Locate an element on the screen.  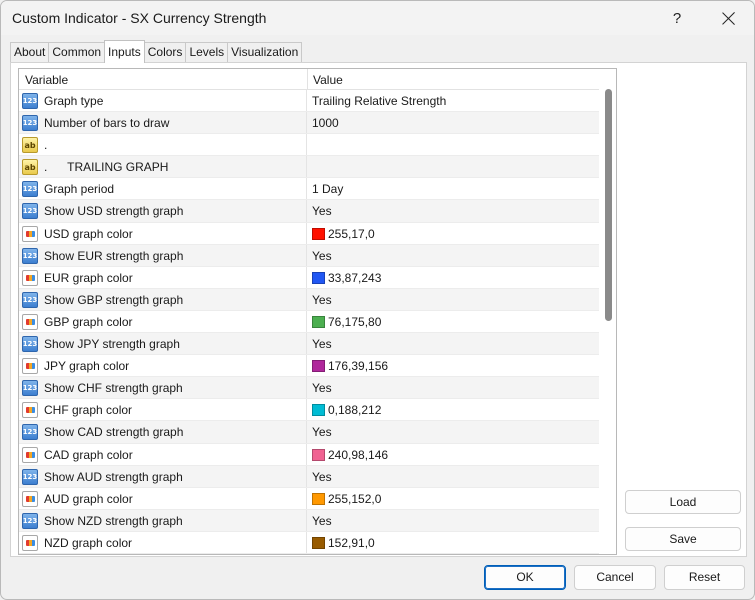
variable-cell: 123 Graph type is located at coordinates (163, 101).